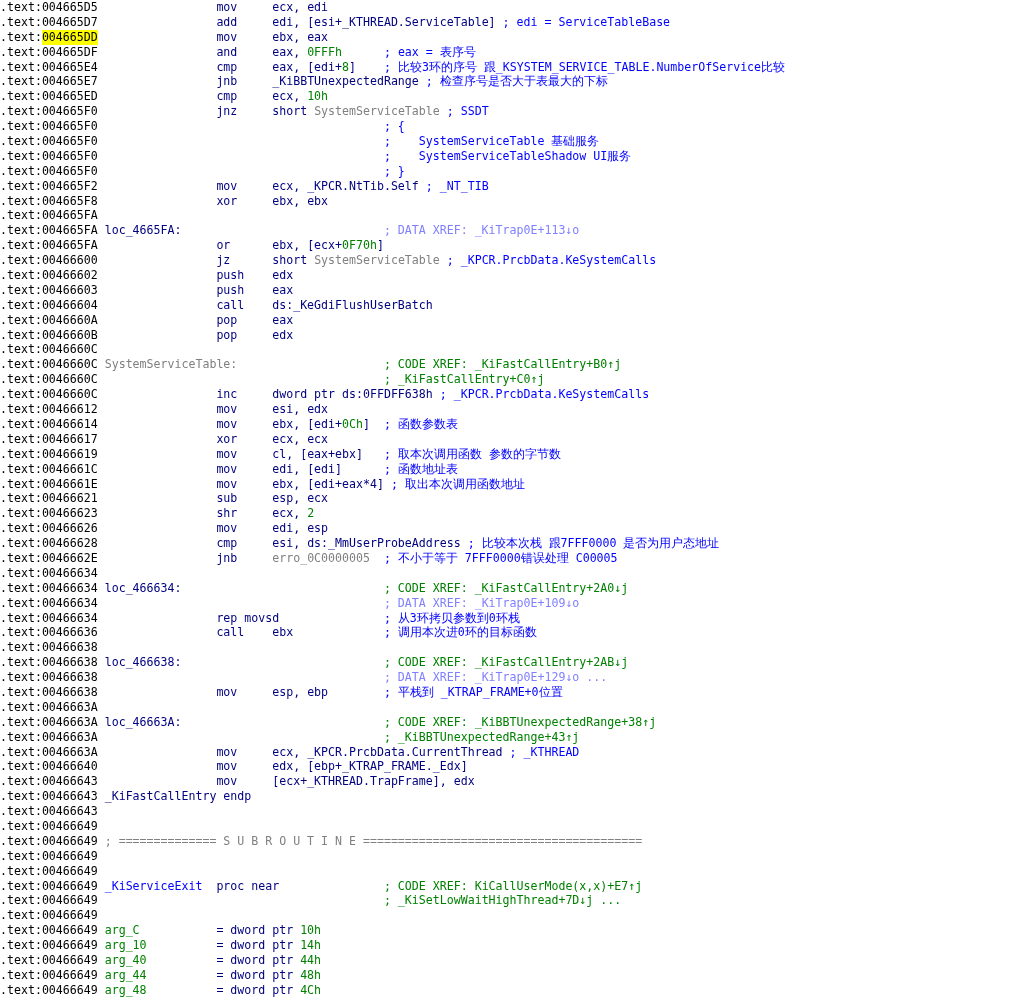  I want to click on xref-comment: ; CODE XREF: _KiFastCallEntry+2AB↓j, so click(506, 663).